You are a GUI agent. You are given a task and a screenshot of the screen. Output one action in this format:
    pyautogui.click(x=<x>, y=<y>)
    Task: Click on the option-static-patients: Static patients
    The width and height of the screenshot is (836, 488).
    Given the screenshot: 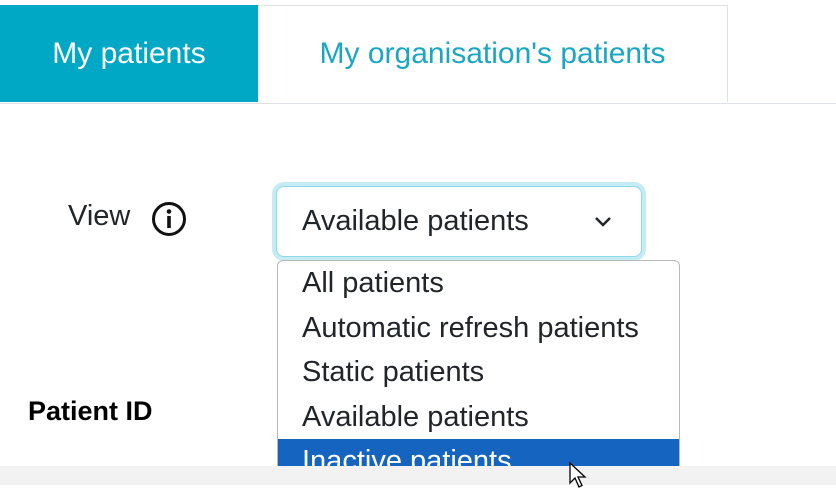 What is the action you would take?
    pyautogui.click(x=478, y=372)
    